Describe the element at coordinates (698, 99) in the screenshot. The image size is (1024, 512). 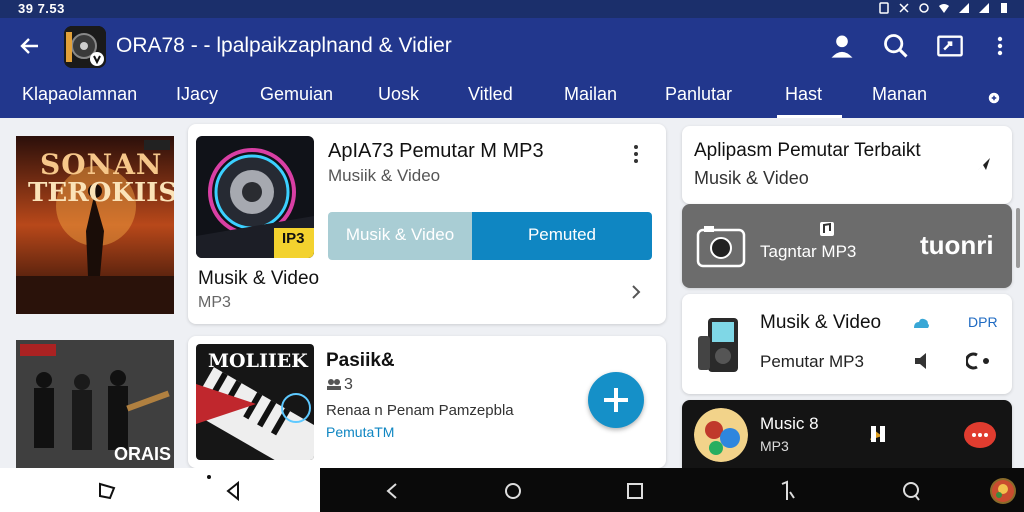
I see `tab-6: Panlutar` at that location.